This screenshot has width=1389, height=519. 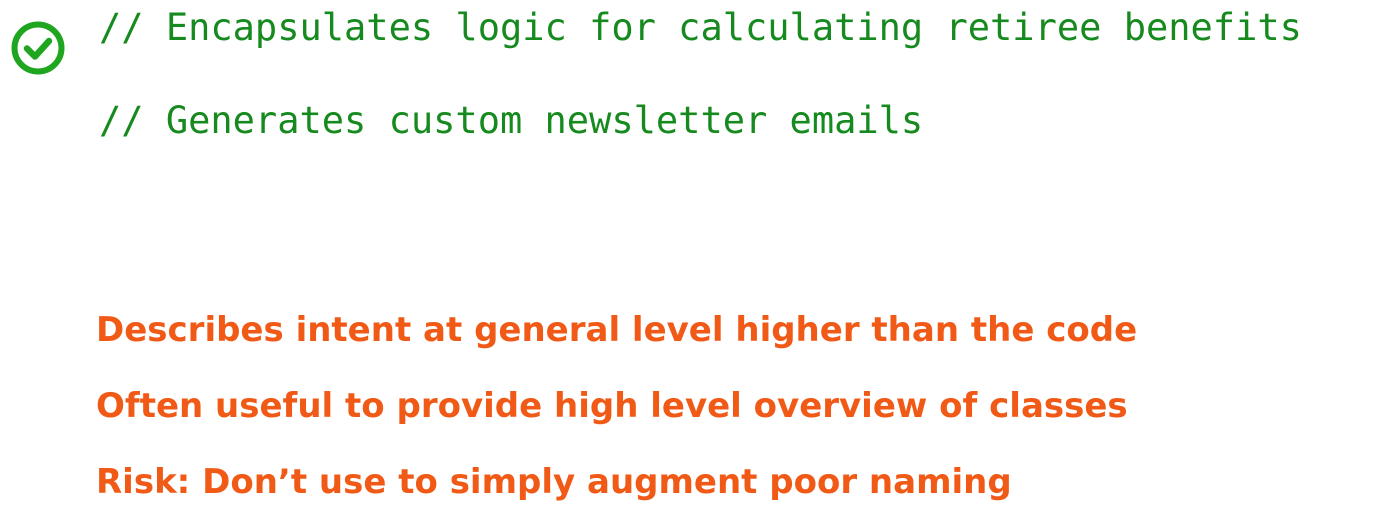 I want to click on check-circle-ring, so click(x=38, y=48).